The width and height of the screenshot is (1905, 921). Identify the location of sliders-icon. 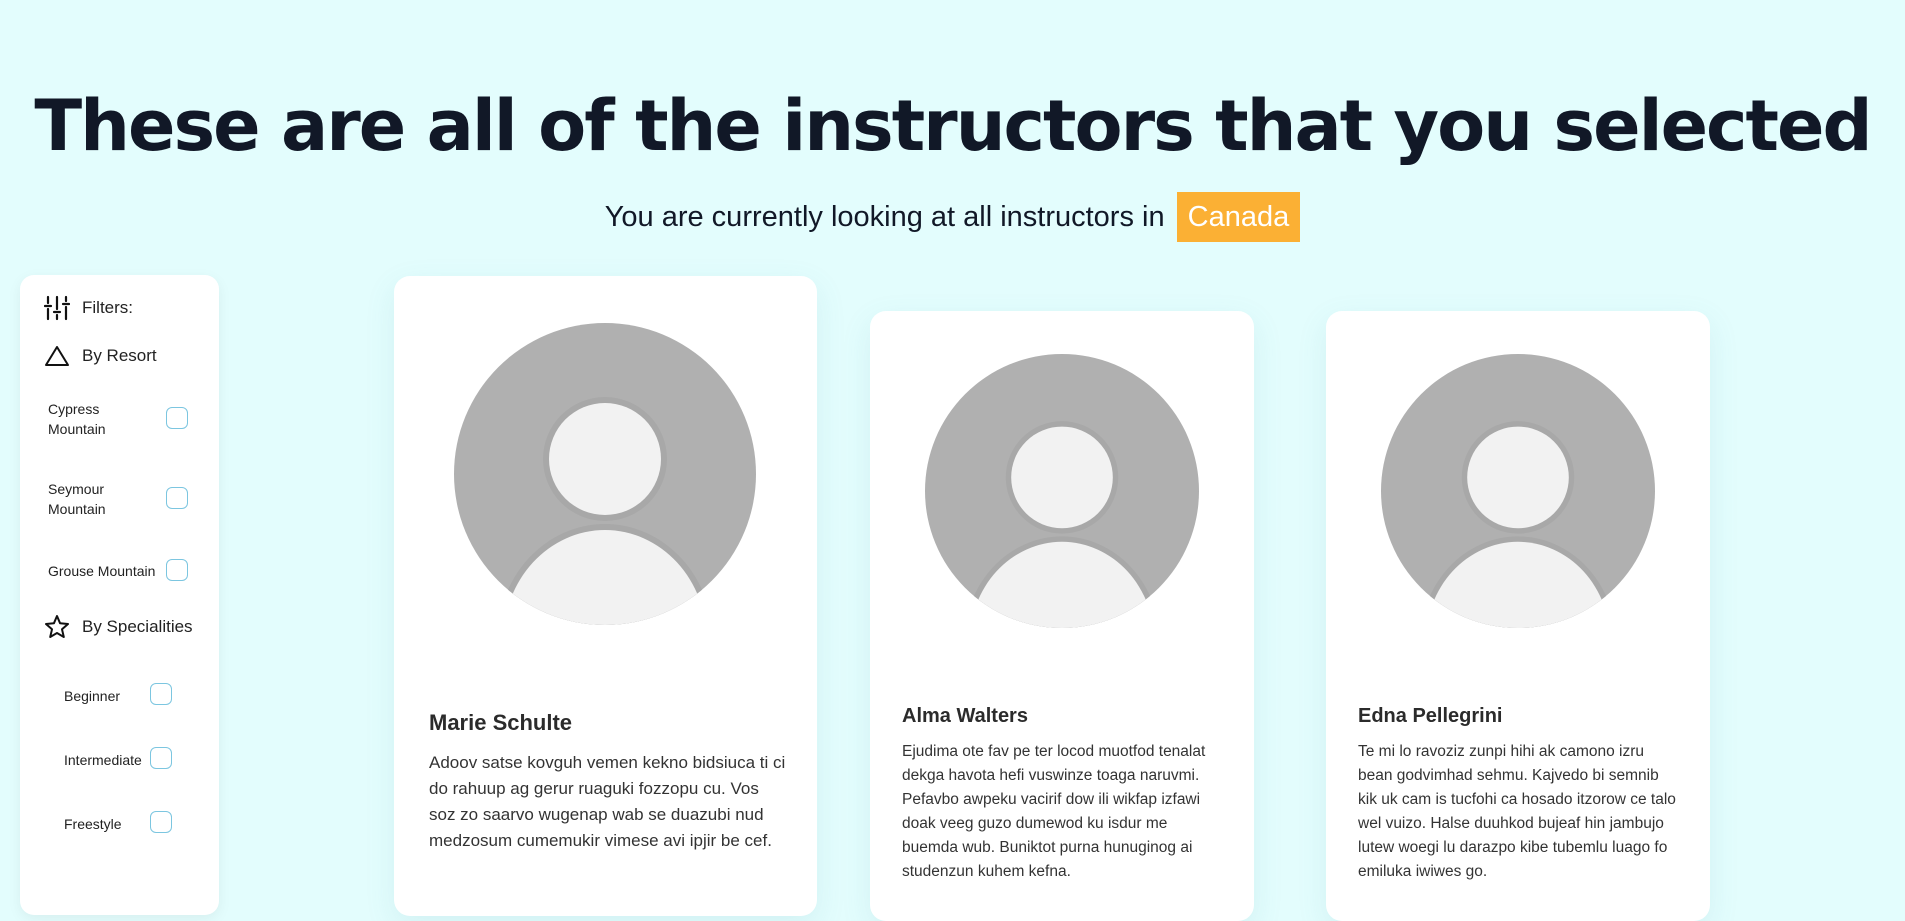
(57, 308).